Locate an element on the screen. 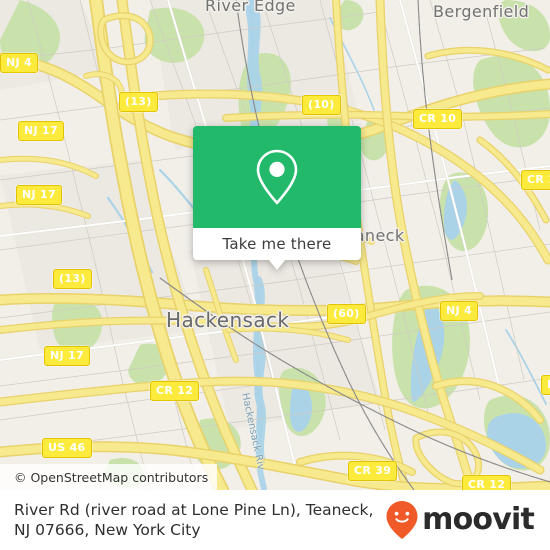 This screenshot has height=550, width=550. route-shield-10: (10) is located at coordinates (321, 105).